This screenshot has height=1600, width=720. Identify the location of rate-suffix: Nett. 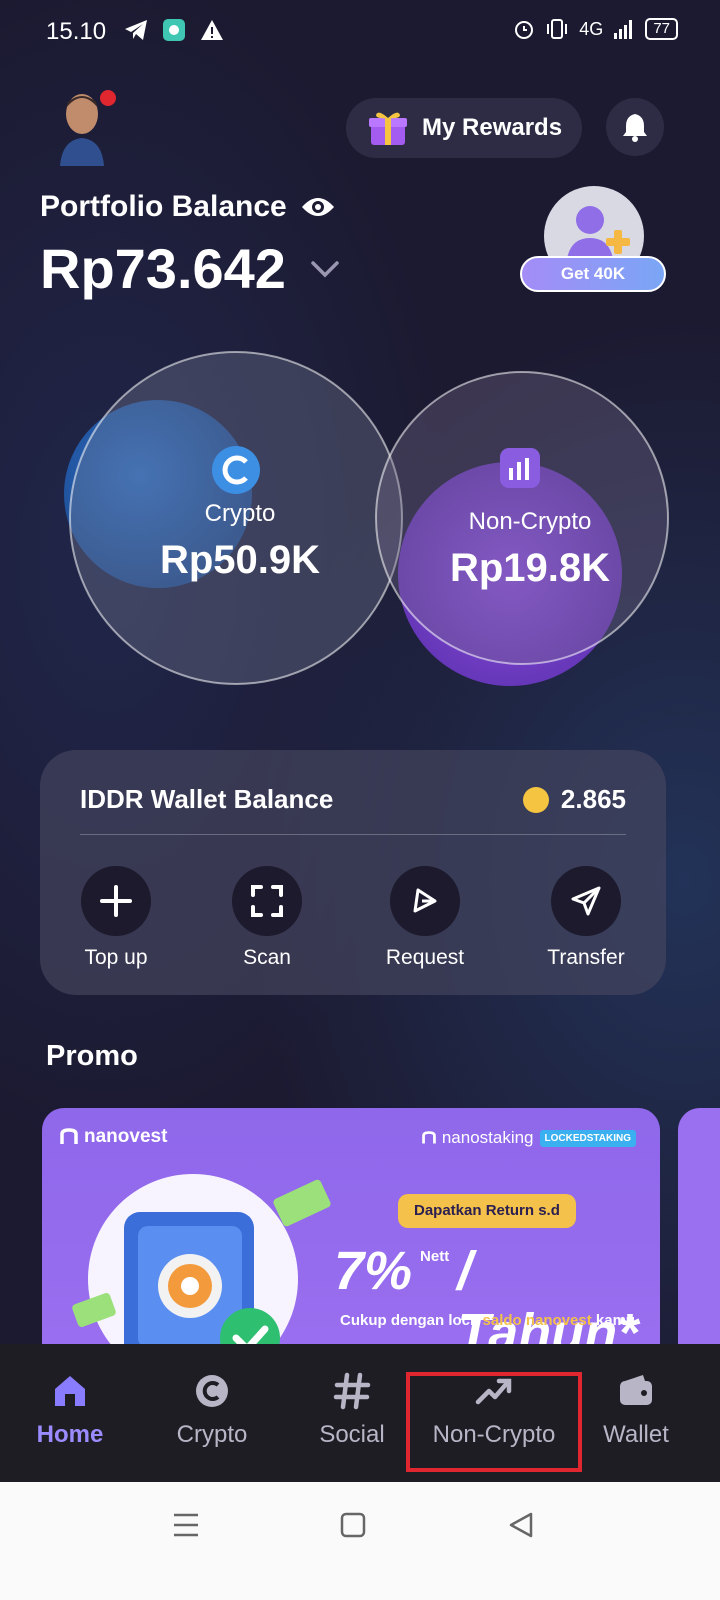
(435, 1256).